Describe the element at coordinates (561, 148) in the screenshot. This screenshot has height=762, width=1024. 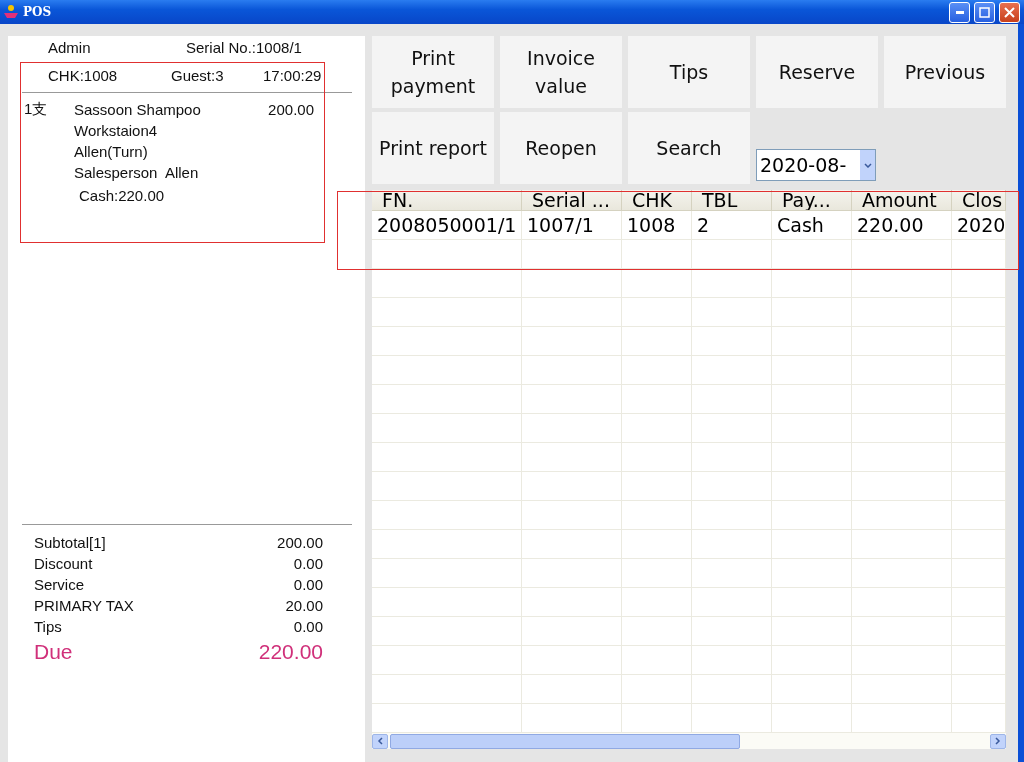
I see `action-button: Reopen` at that location.